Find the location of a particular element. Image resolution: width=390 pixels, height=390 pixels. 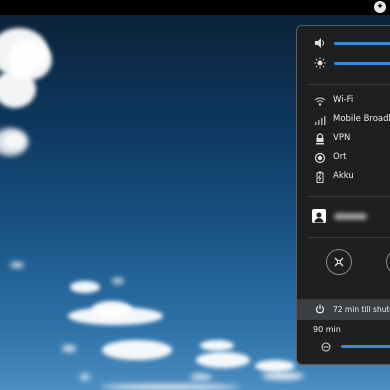

menu-item-wifi: Wi-Fi is located at coordinates (343, 101).